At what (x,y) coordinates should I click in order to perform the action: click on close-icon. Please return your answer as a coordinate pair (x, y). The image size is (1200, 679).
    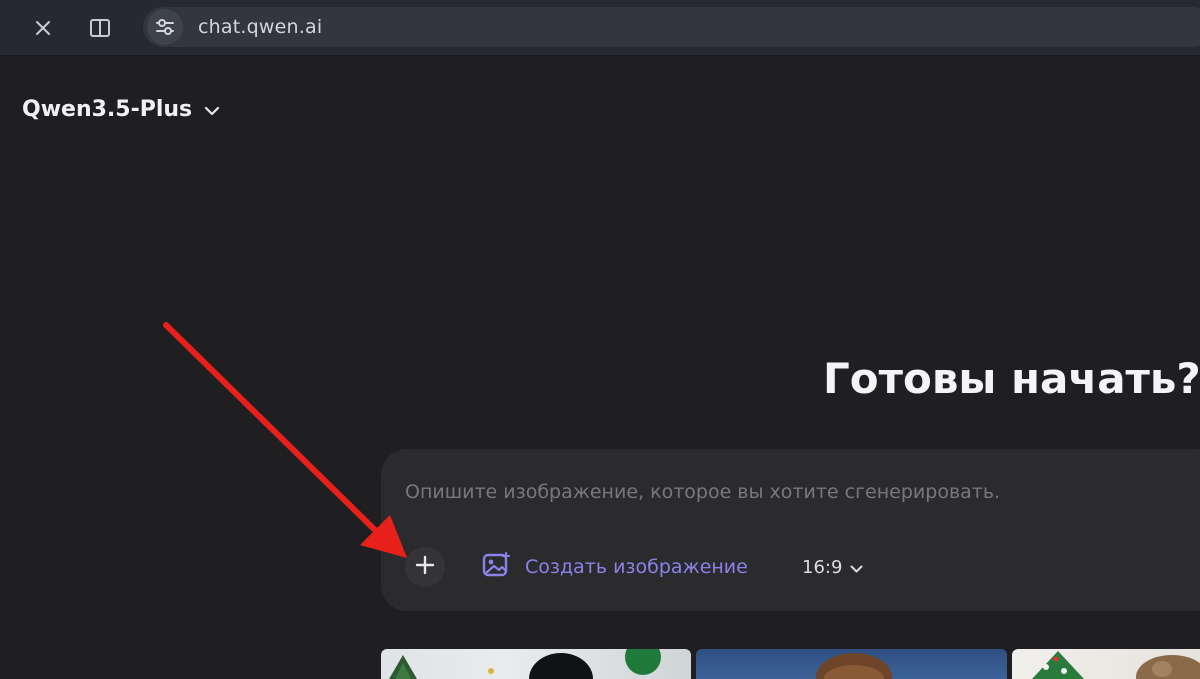
    Looking at the image, I should click on (43, 28).